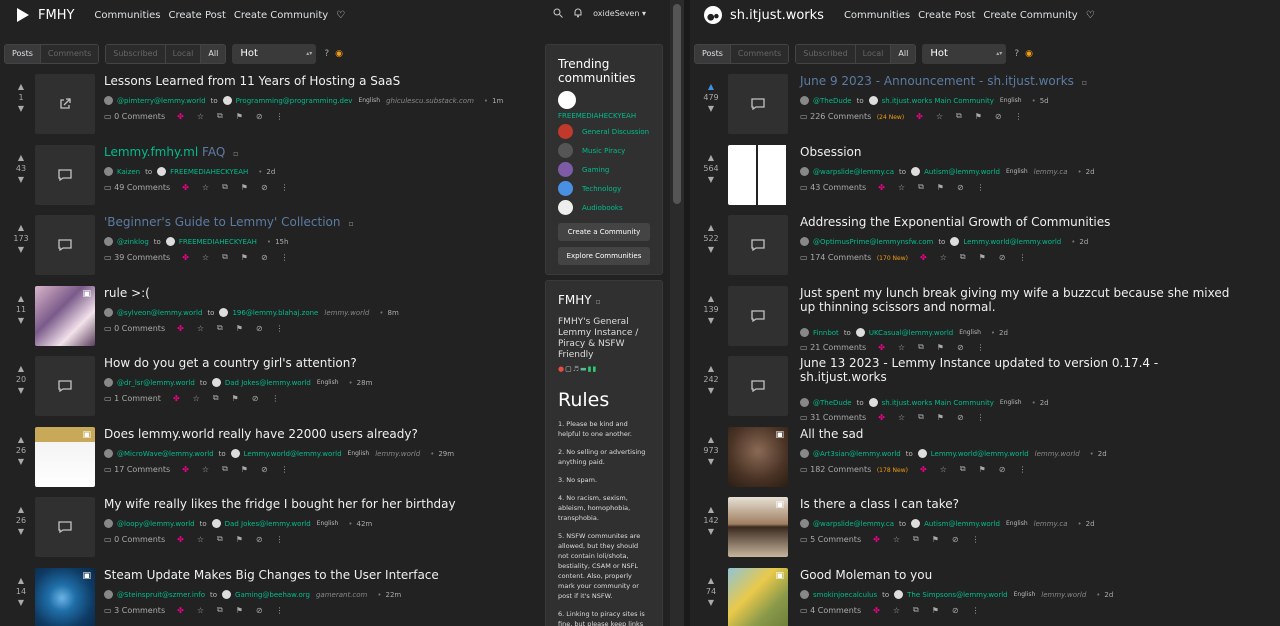 The image size is (1280, 626). What do you see at coordinates (877, 15) in the screenshot?
I see `nav-communities-link: Communities` at bounding box center [877, 15].